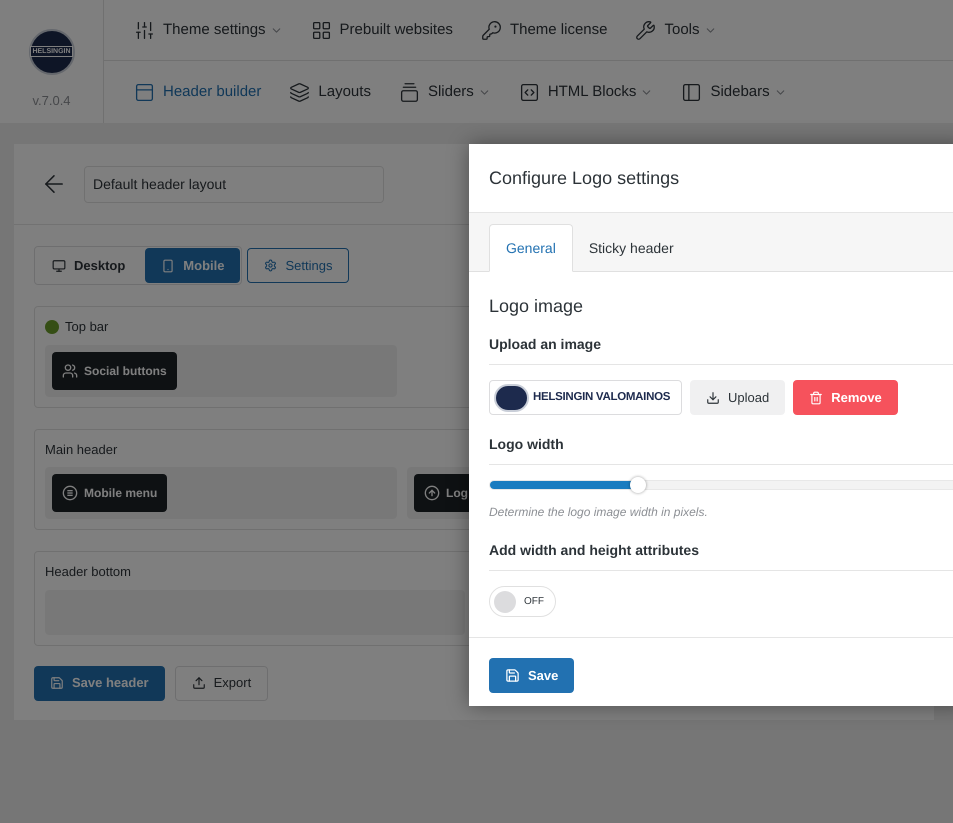  What do you see at coordinates (381, 30) in the screenshot?
I see `nav-link: Prebuilt websites` at bounding box center [381, 30].